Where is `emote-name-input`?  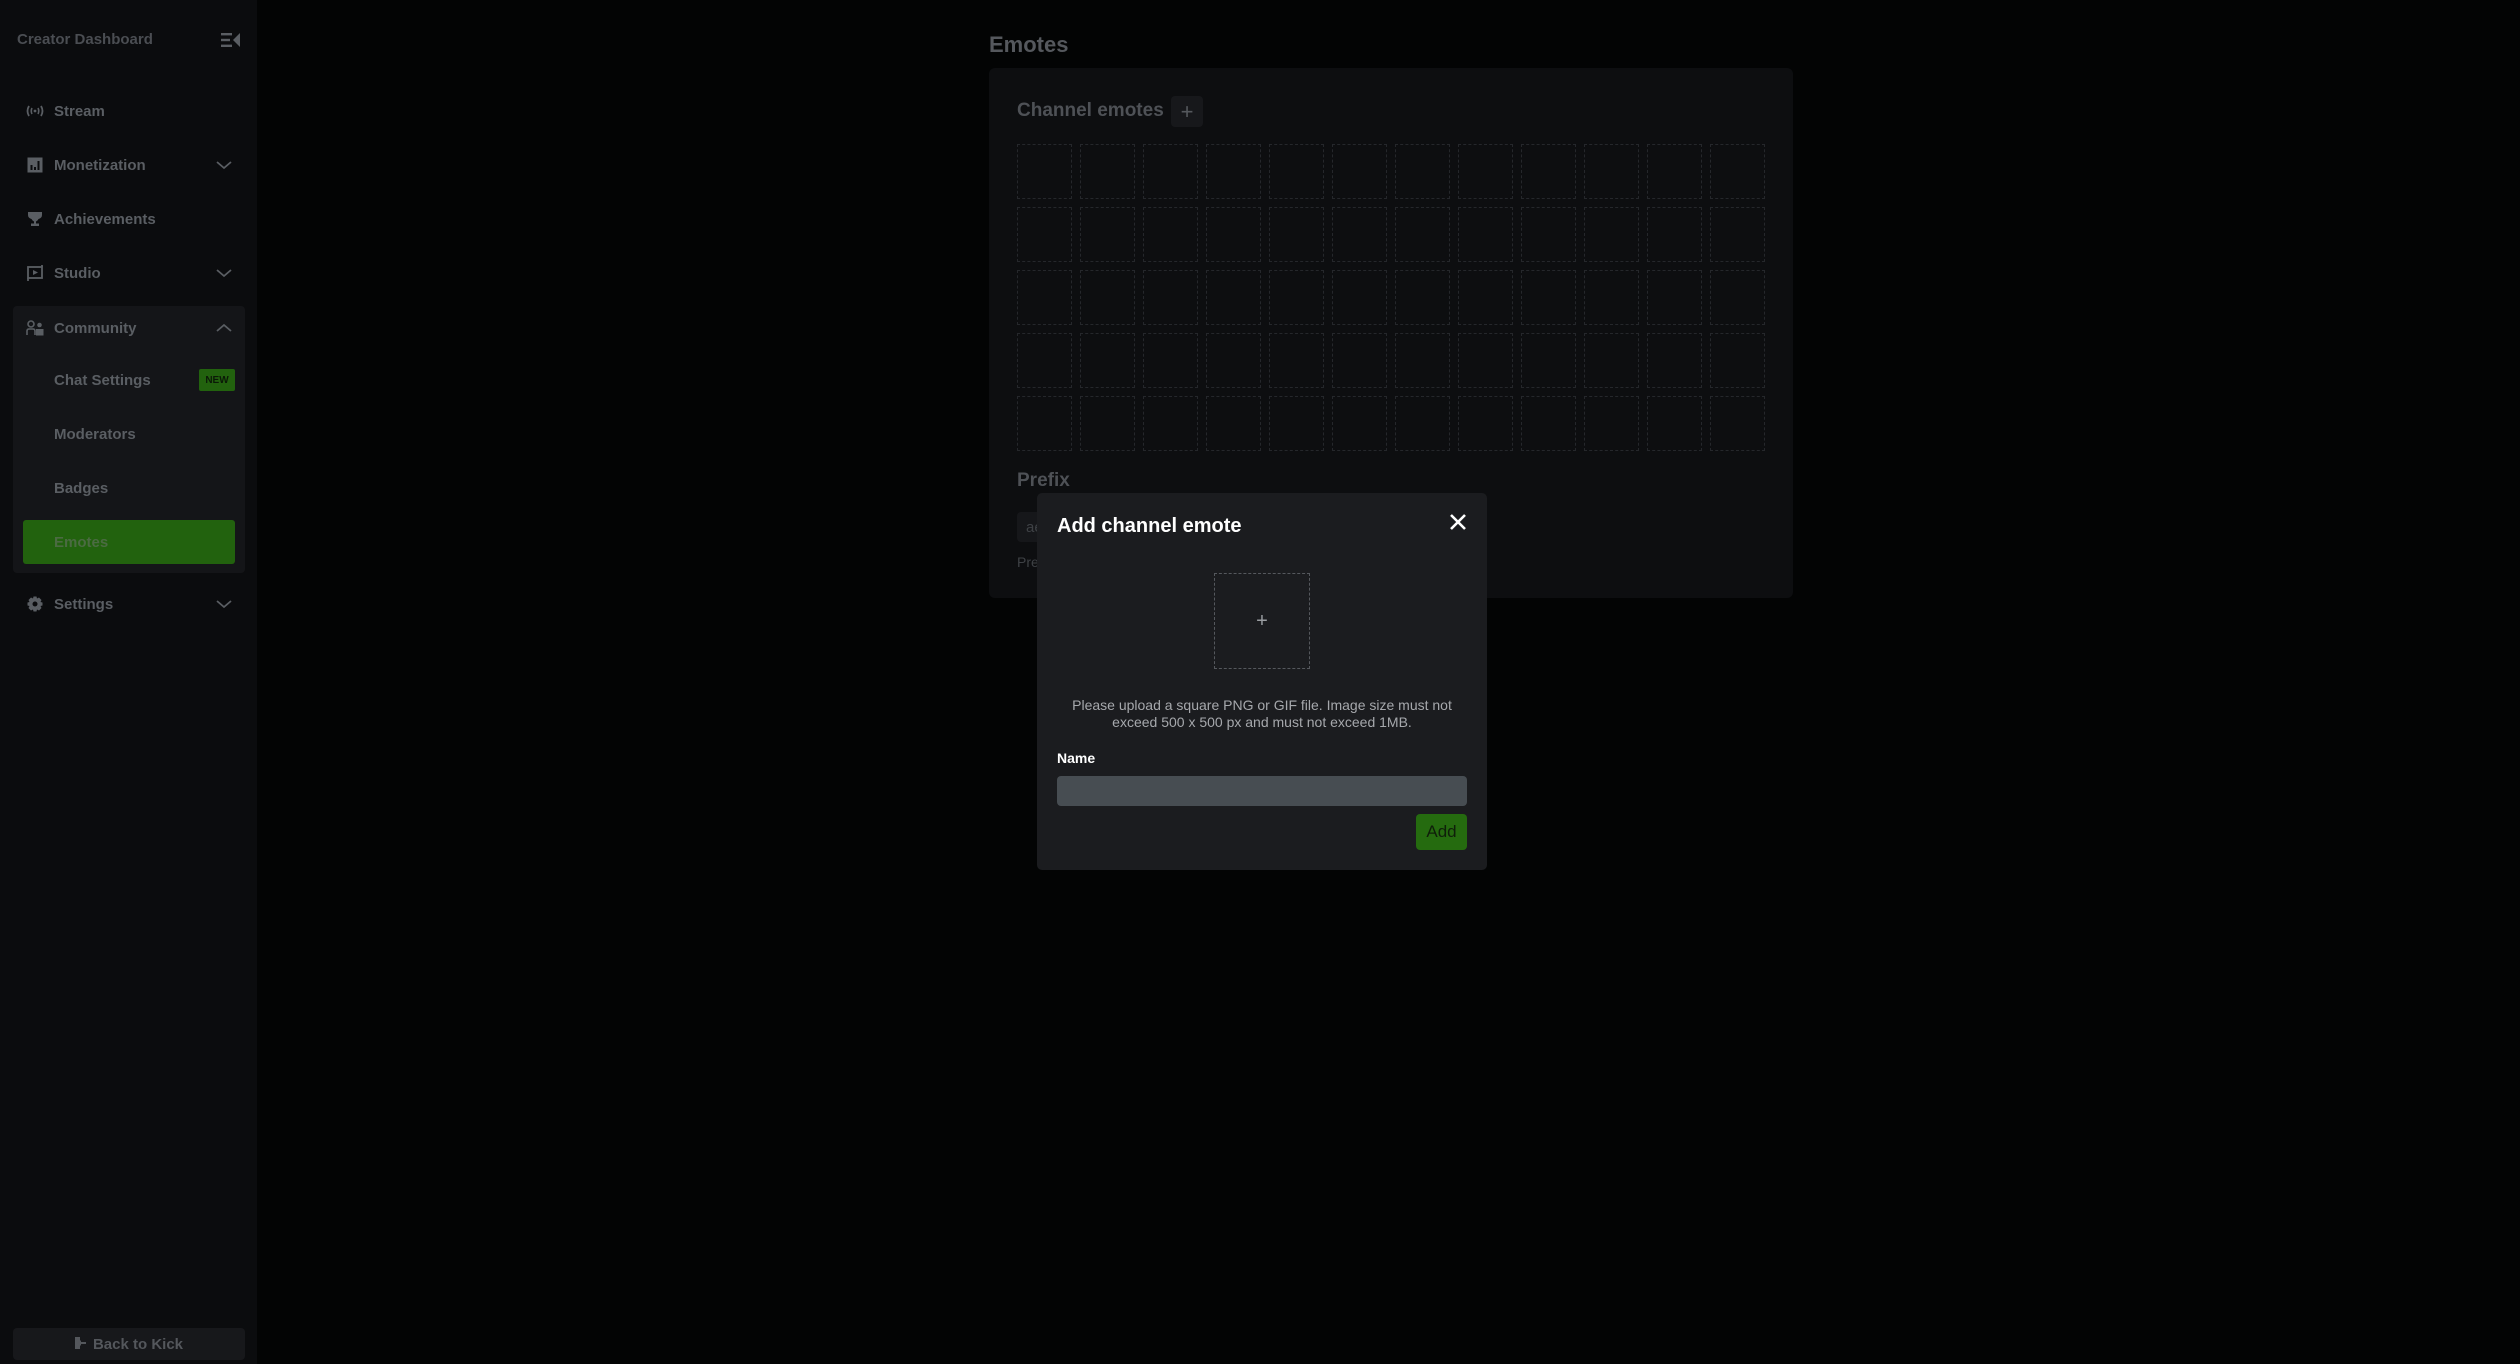
emote-name-input is located at coordinates (1262, 791).